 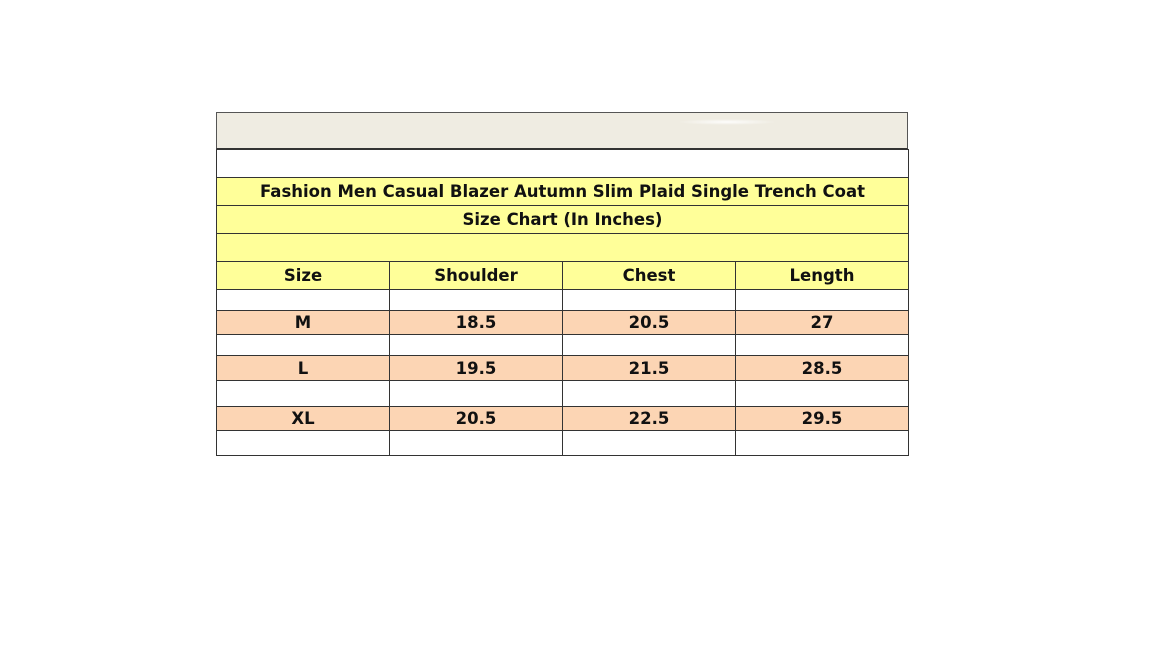 I want to click on length-cell: 27, so click(x=822, y=322).